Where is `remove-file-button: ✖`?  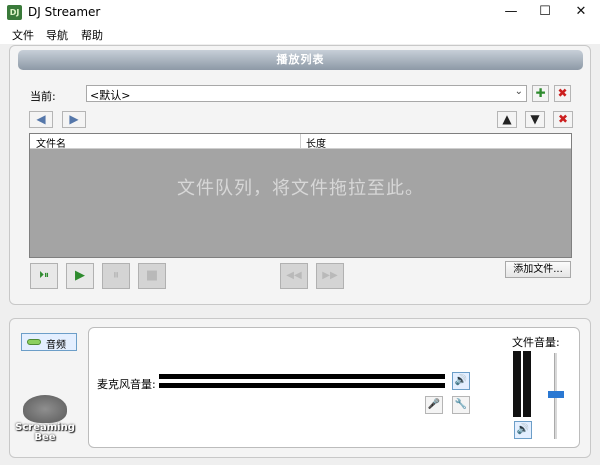 remove-file-button: ✖ is located at coordinates (563, 119).